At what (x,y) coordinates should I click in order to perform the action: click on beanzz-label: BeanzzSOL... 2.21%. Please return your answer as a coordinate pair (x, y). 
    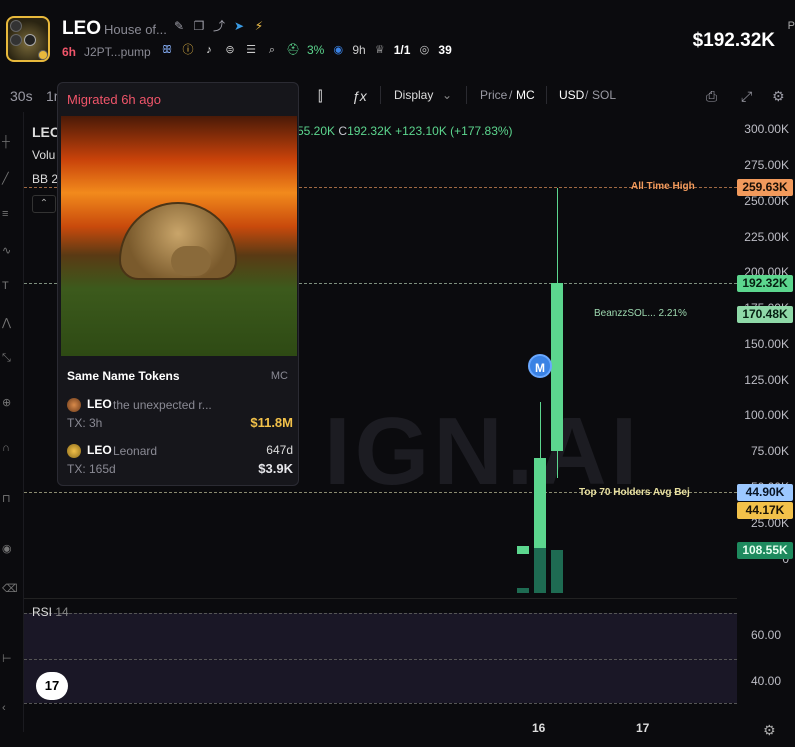
    Looking at the image, I should click on (640, 313).